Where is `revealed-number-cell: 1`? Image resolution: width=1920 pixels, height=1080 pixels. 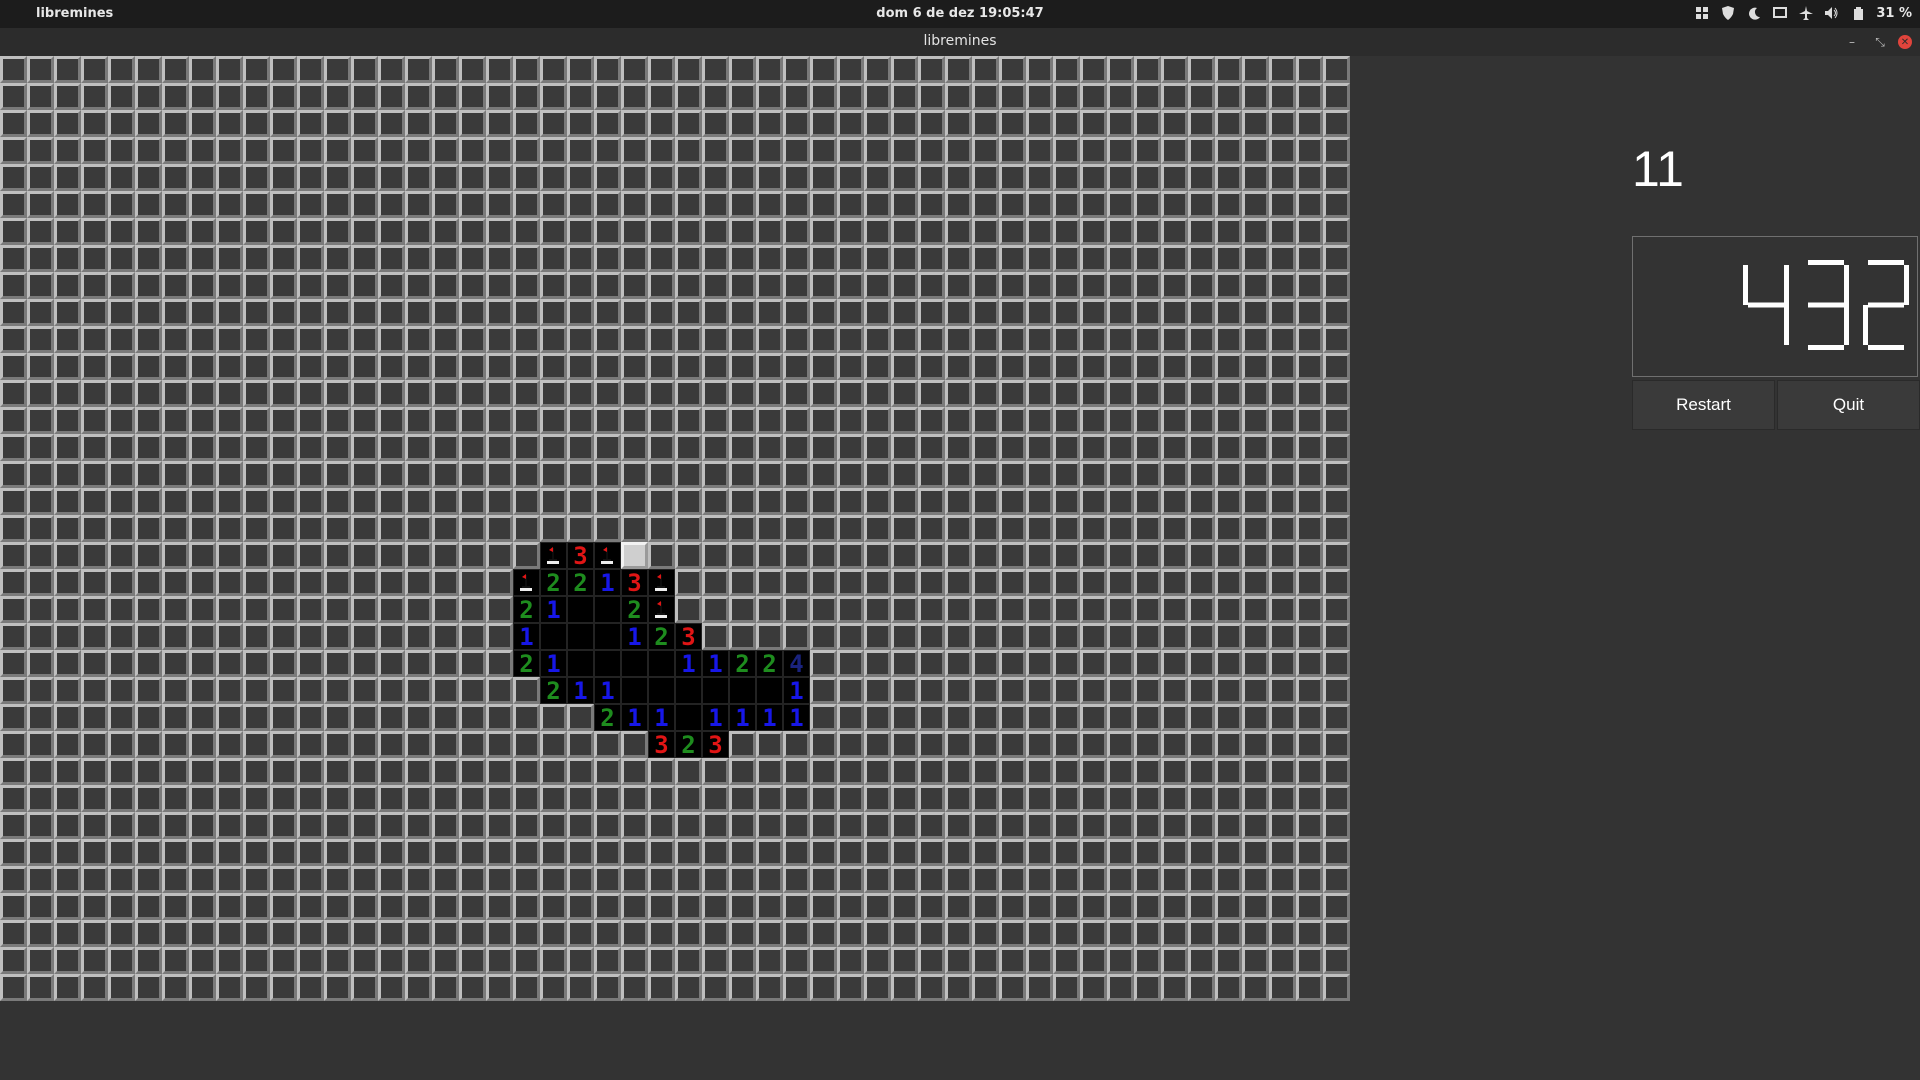 revealed-number-cell: 1 is located at coordinates (796, 690).